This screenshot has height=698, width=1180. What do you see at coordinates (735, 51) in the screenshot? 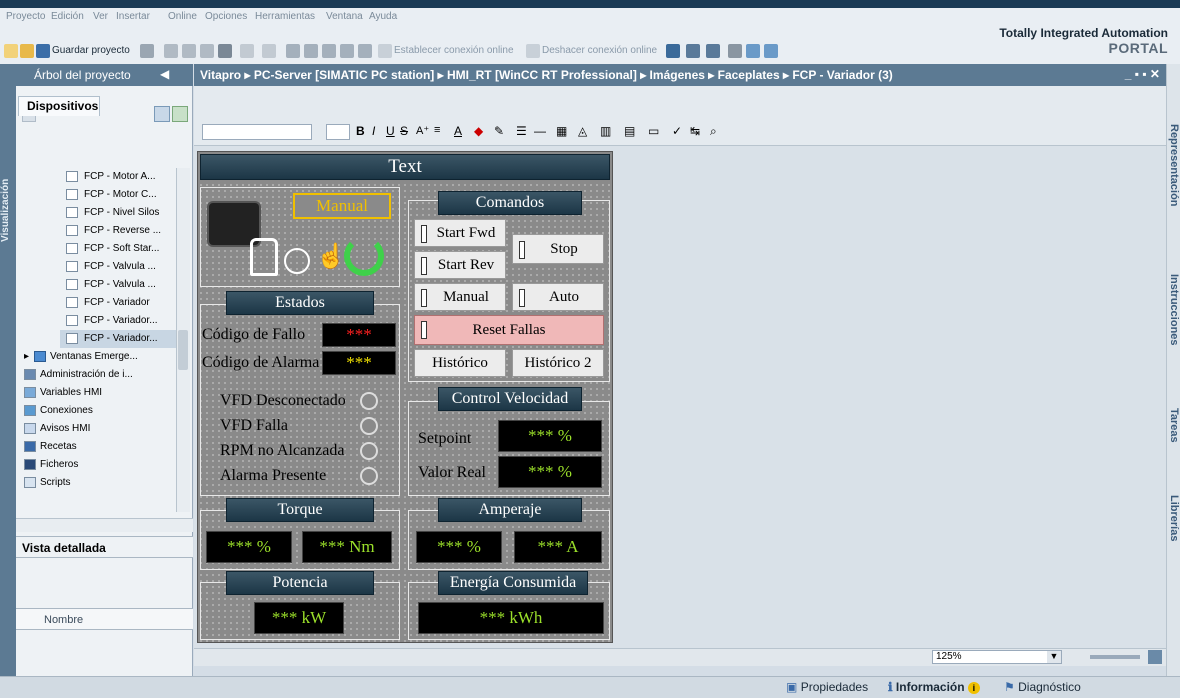
I see `close-editor-icon` at bounding box center [735, 51].